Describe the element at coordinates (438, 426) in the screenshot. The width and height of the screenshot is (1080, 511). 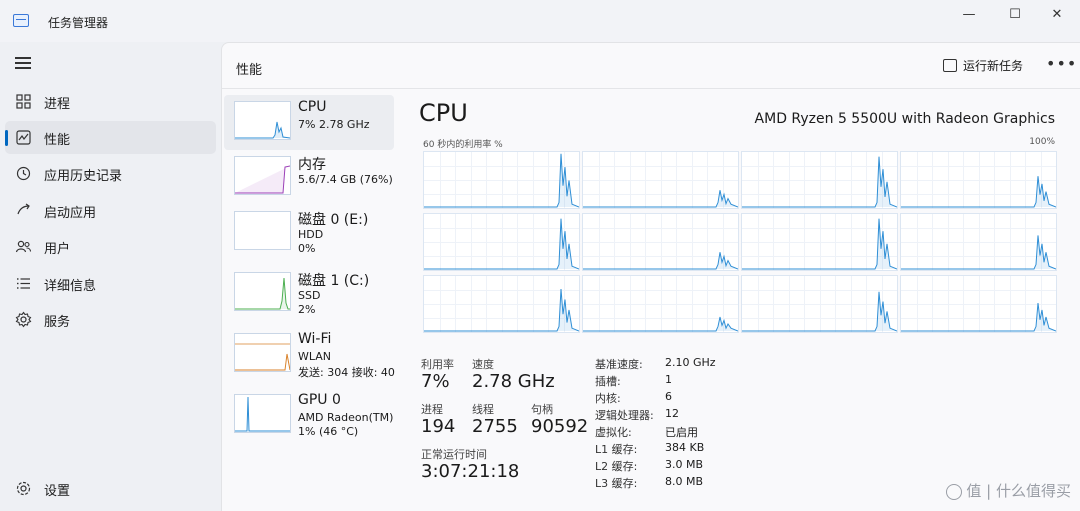
I see `processes-value: 194` at that location.